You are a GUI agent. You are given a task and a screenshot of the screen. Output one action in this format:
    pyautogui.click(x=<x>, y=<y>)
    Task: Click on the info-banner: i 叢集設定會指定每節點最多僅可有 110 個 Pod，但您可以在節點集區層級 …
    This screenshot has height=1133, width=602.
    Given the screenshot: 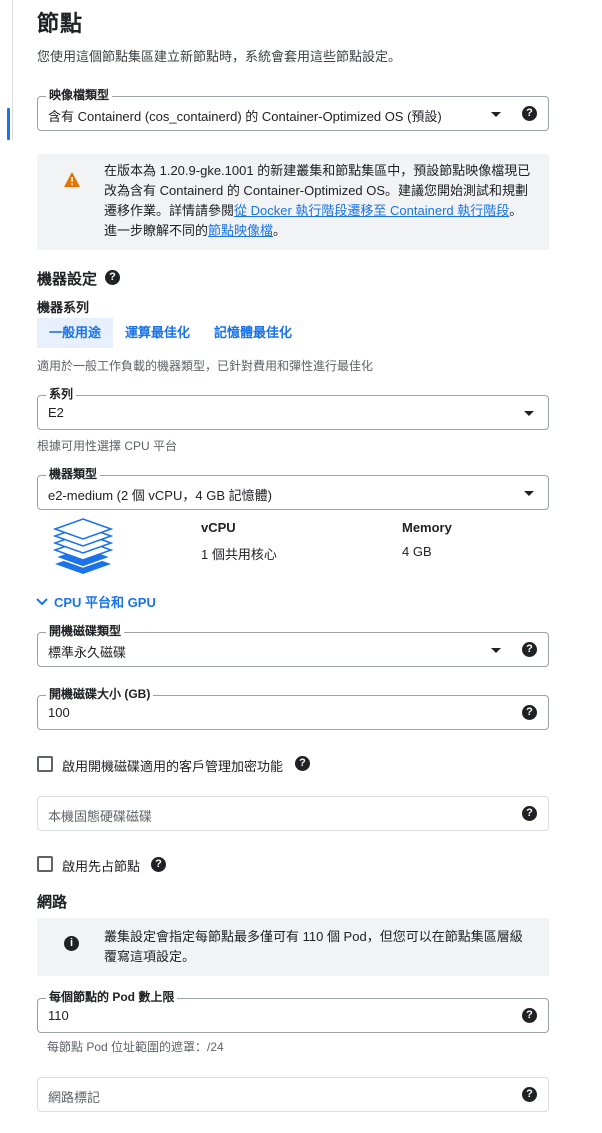 What is the action you would take?
    pyautogui.click(x=293, y=947)
    